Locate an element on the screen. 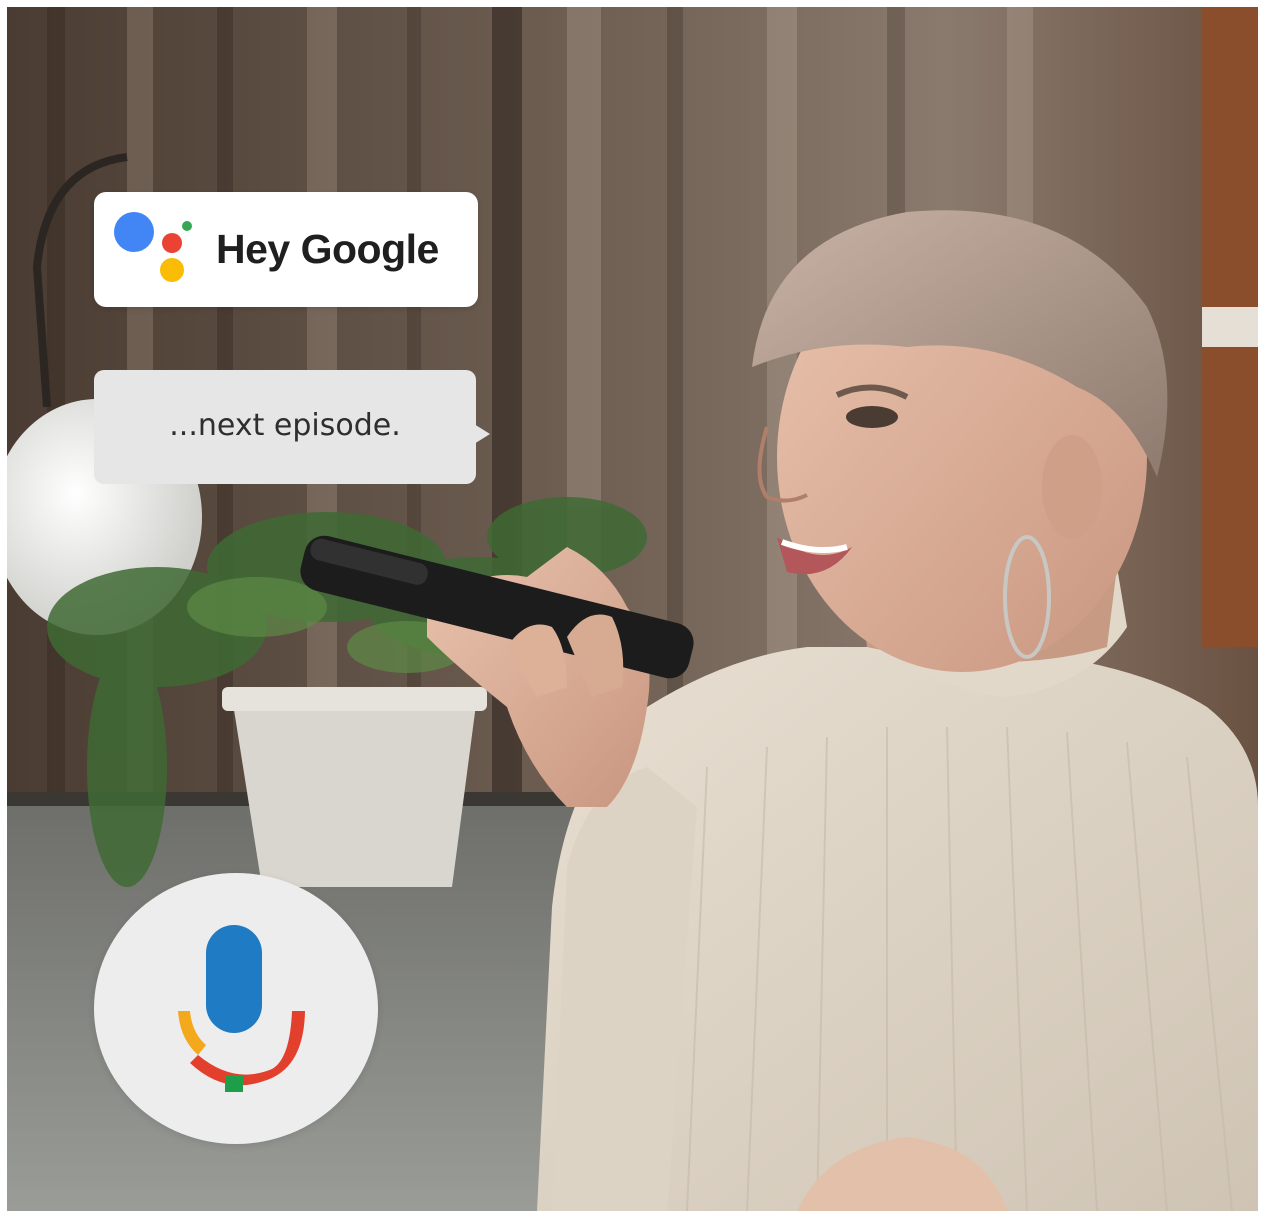 This screenshot has width=1265, height=1218. speech-bubble: ...next episode. is located at coordinates (292, 427).